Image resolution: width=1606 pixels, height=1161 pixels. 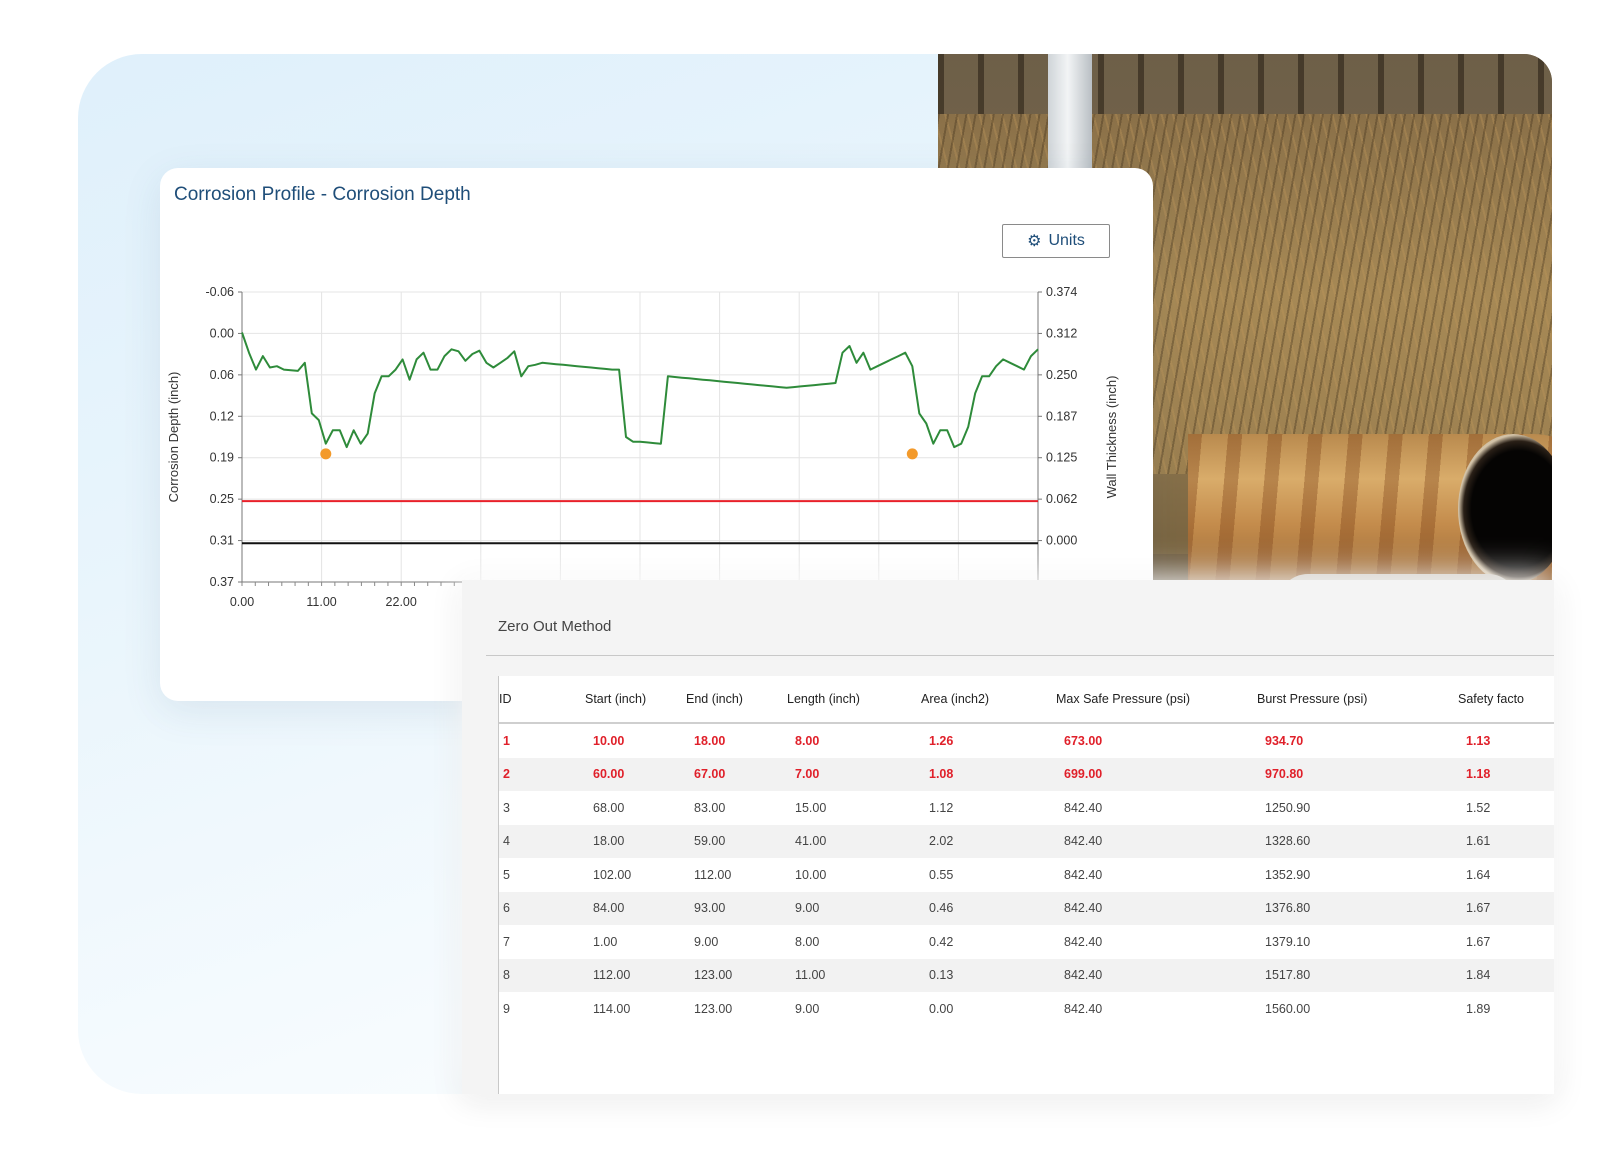 I want to click on table-row: 9 114.00 123.00 9.00 0.00 842.40 1560.00 1.89, so click(x=1026, y=1009).